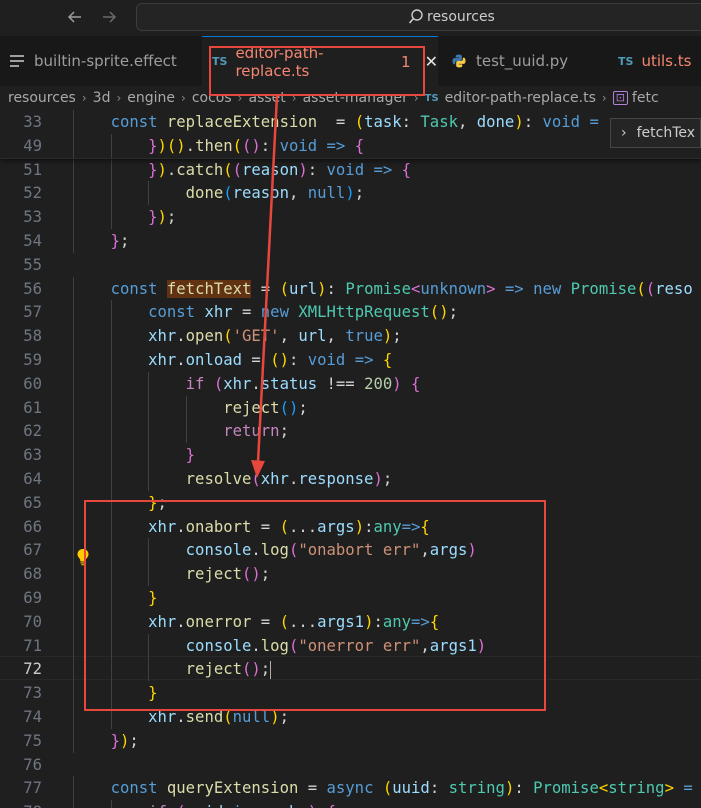 Image resolution: width=701 pixels, height=808 pixels. Describe the element at coordinates (636, 788) in the screenshot. I see `code-token: string` at that location.